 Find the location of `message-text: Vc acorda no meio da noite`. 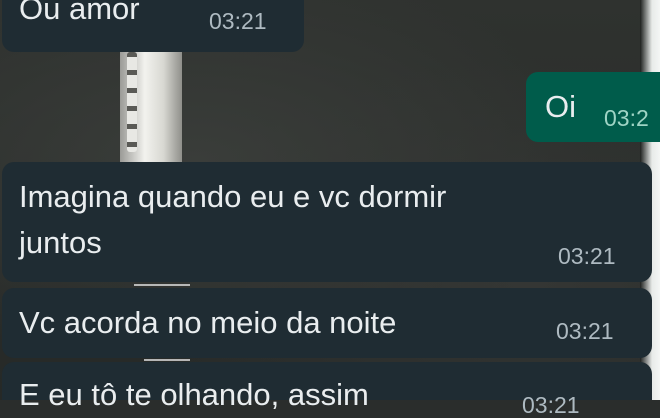

message-text: Vc acorda no meio da noite is located at coordinates (208, 322).